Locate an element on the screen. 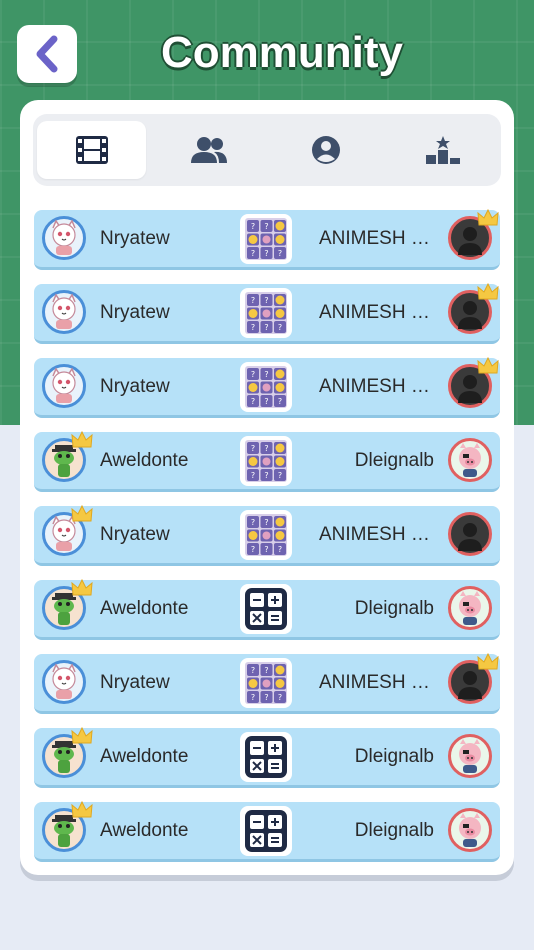  tab-profile is located at coordinates (325, 150).